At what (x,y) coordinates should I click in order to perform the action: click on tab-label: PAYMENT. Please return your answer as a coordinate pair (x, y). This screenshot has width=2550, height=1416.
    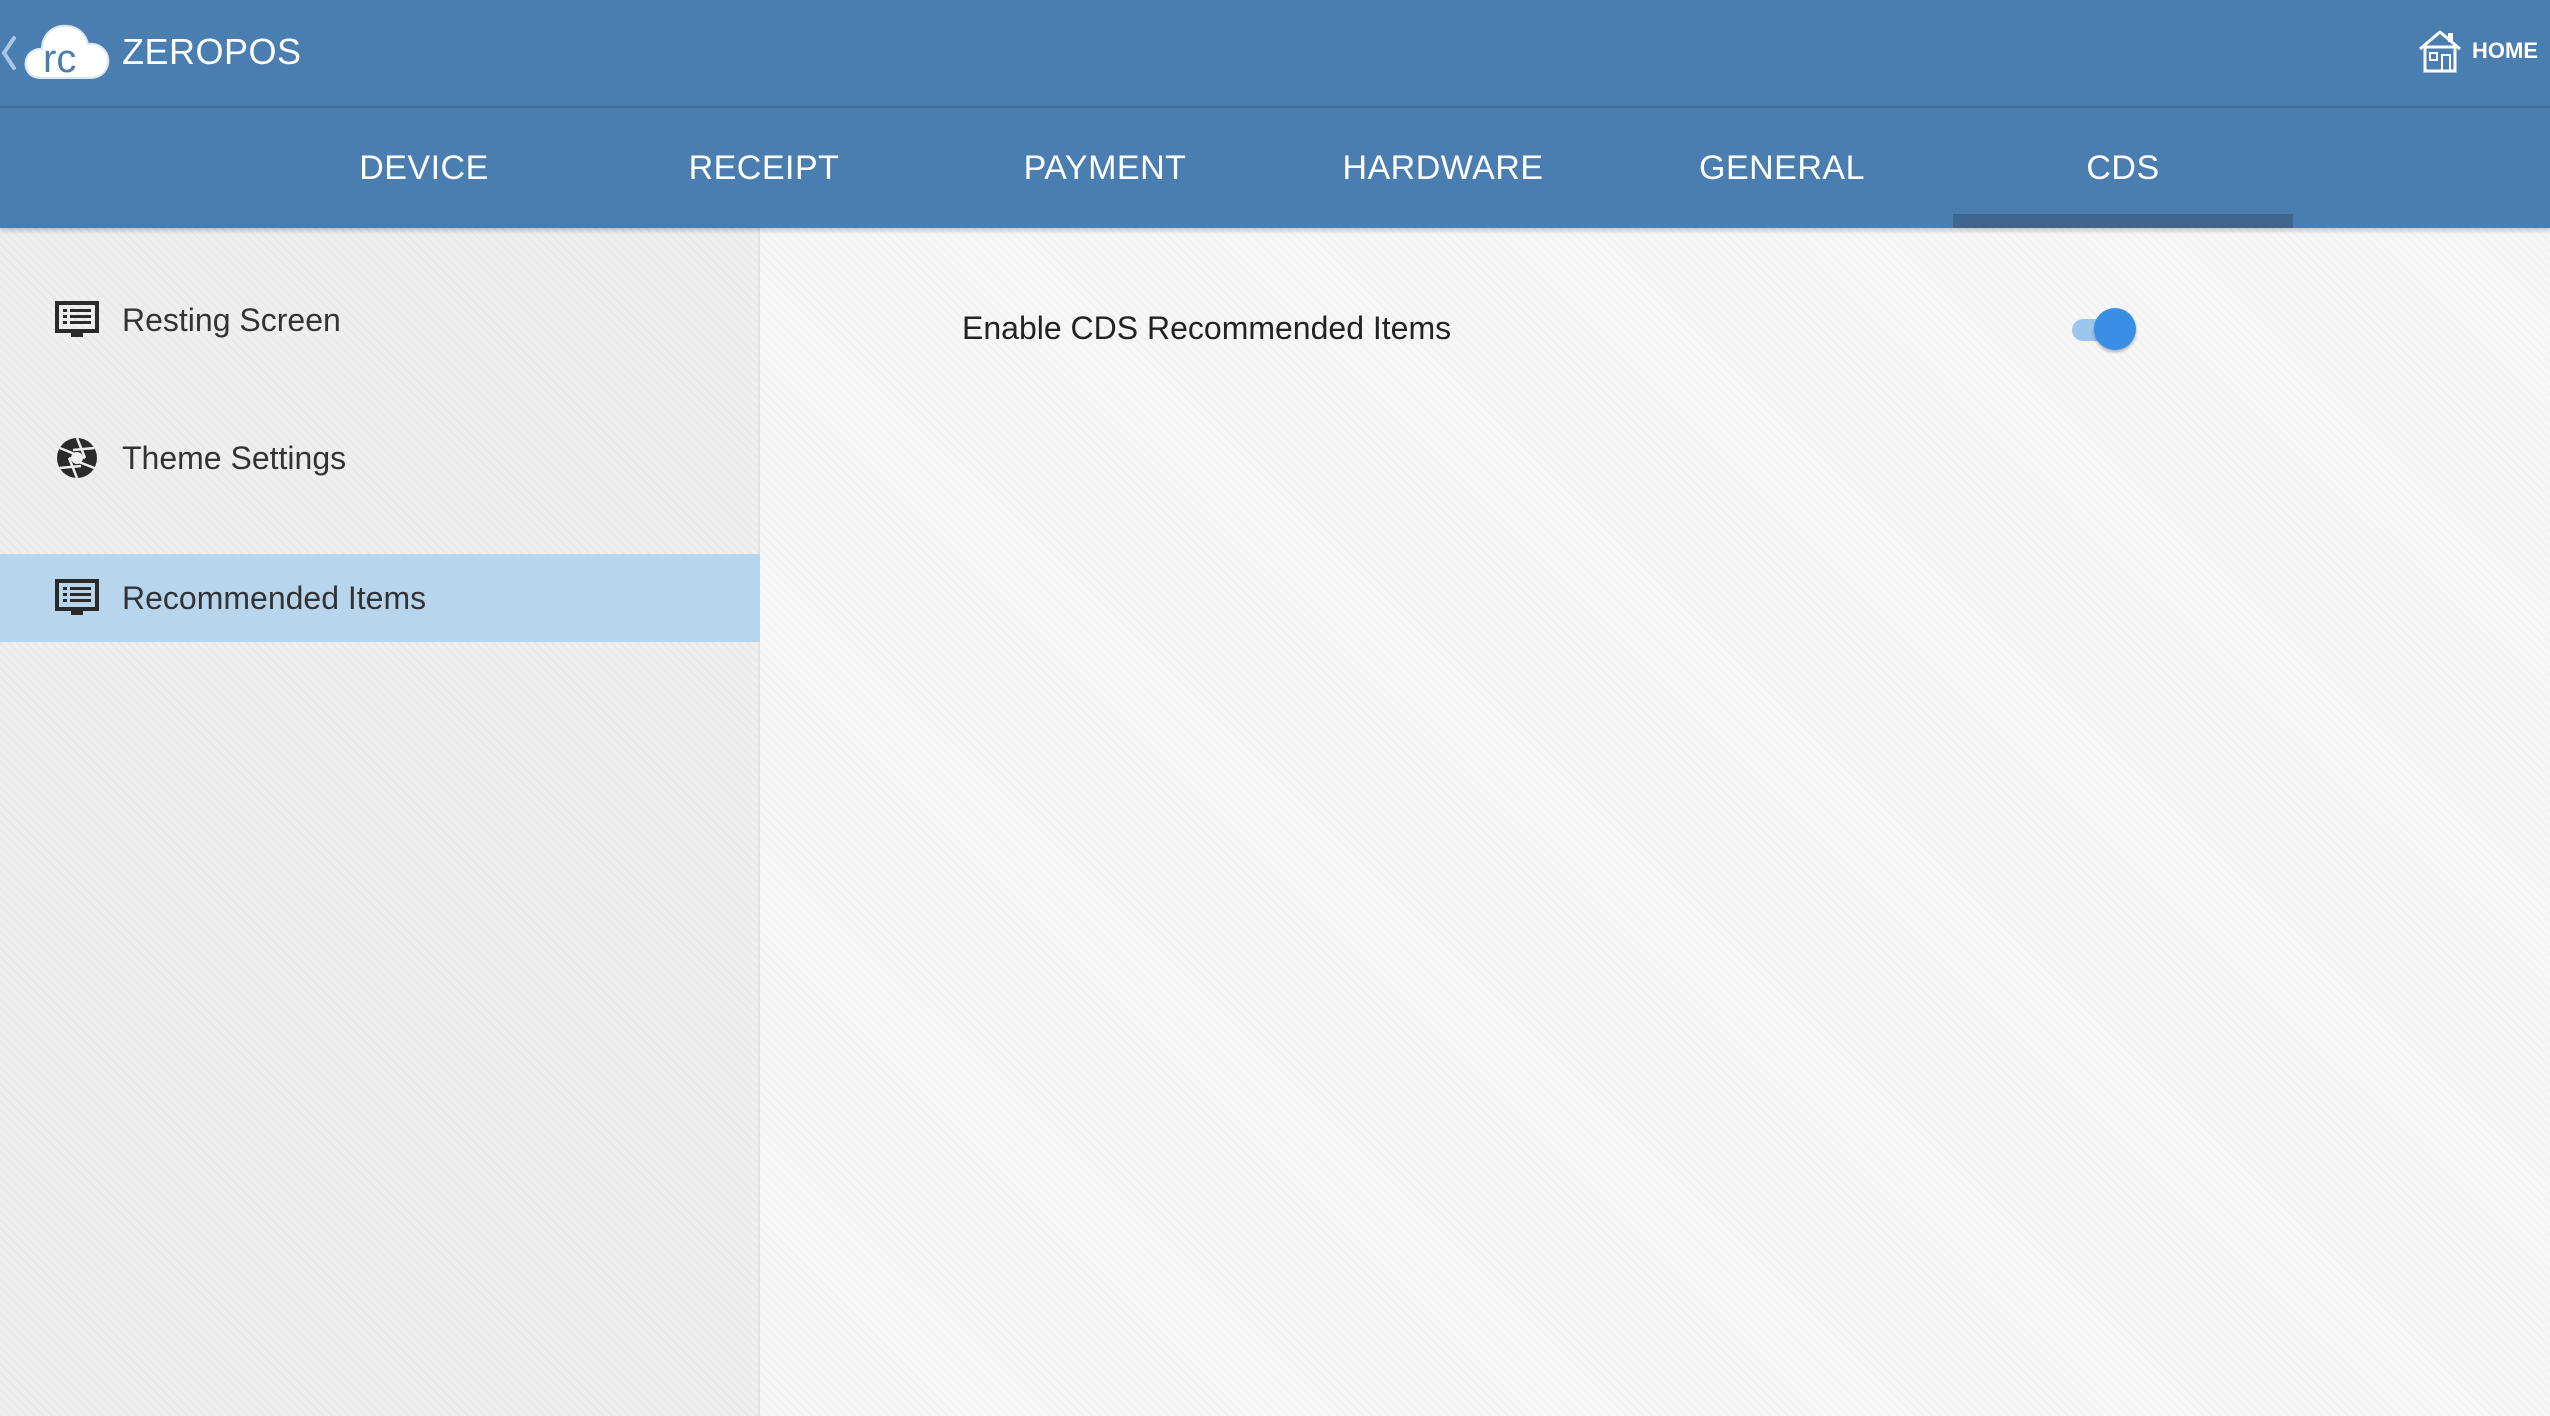
    Looking at the image, I should click on (1105, 167).